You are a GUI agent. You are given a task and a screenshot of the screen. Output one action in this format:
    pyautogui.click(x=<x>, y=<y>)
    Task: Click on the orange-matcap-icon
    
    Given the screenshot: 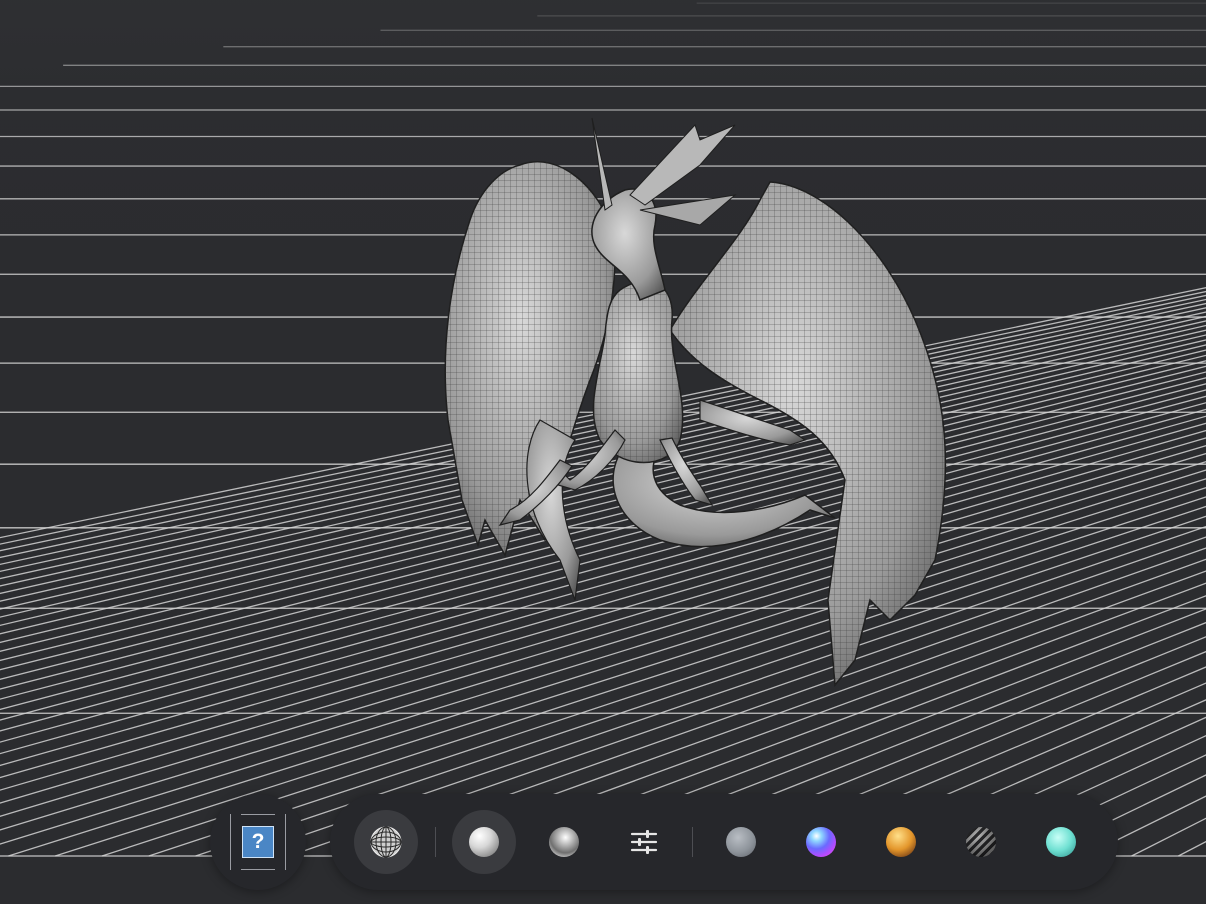 What is the action you would take?
    pyautogui.click(x=901, y=842)
    